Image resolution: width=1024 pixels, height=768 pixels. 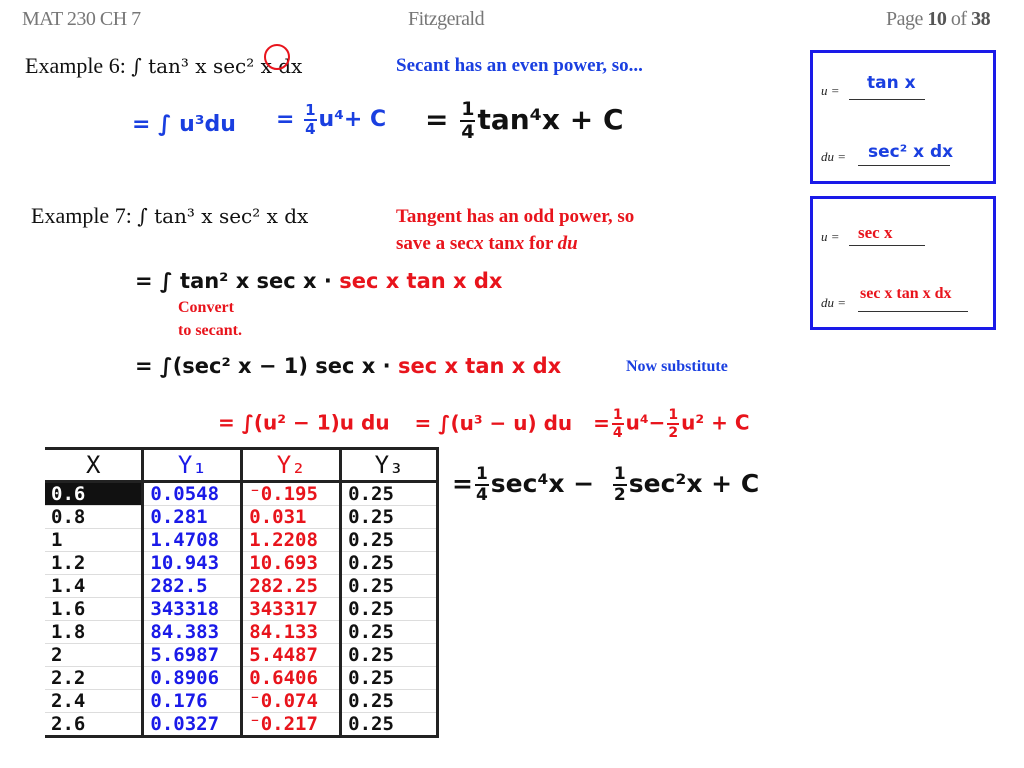 What do you see at coordinates (499, 243) in the screenshot?
I see `note-text: tan` at bounding box center [499, 243].